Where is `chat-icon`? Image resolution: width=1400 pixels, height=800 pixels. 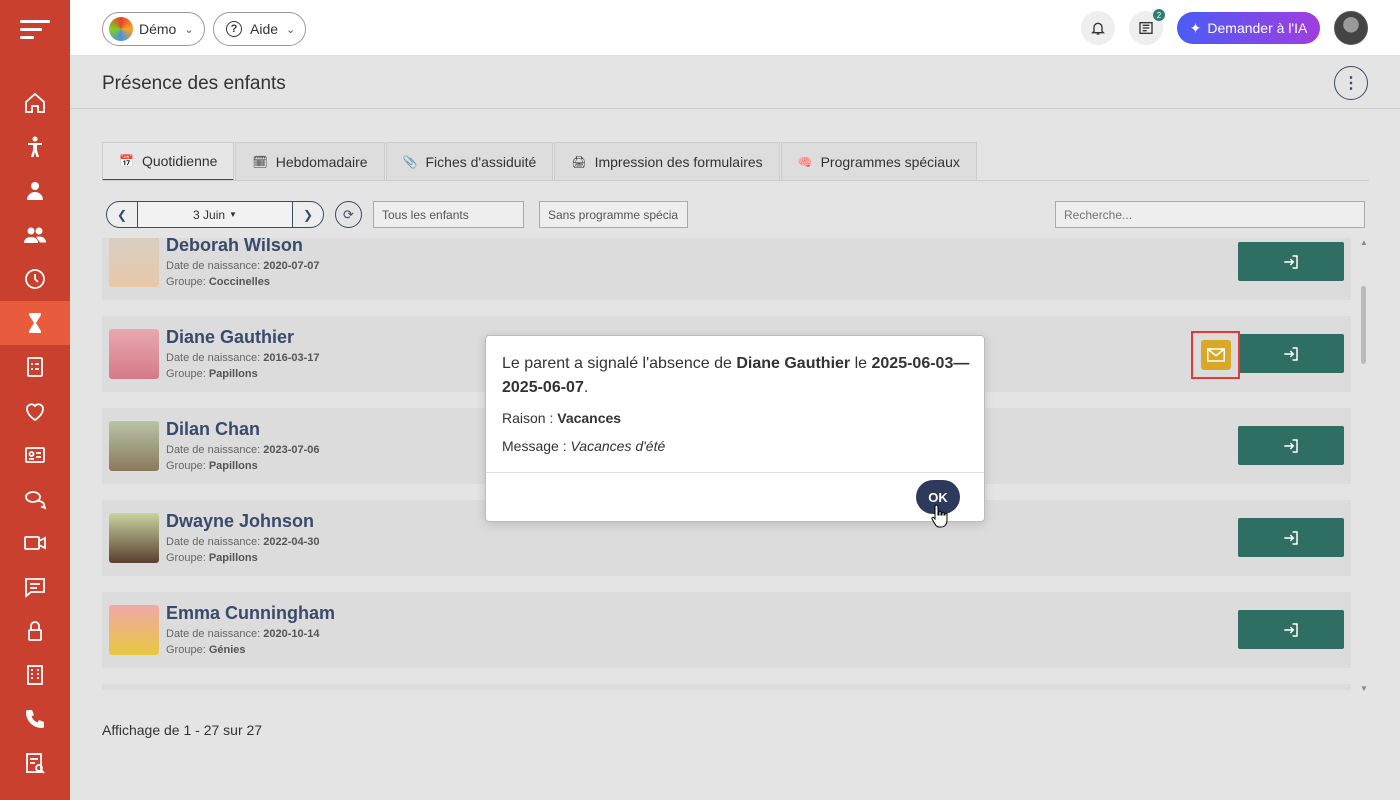 chat-icon is located at coordinates (35, 499).